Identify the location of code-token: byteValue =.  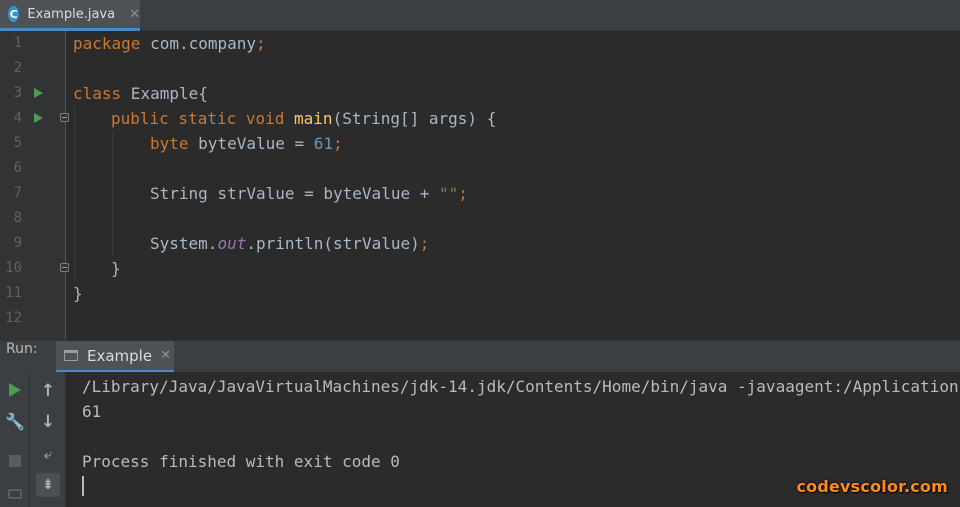
(251, 143).